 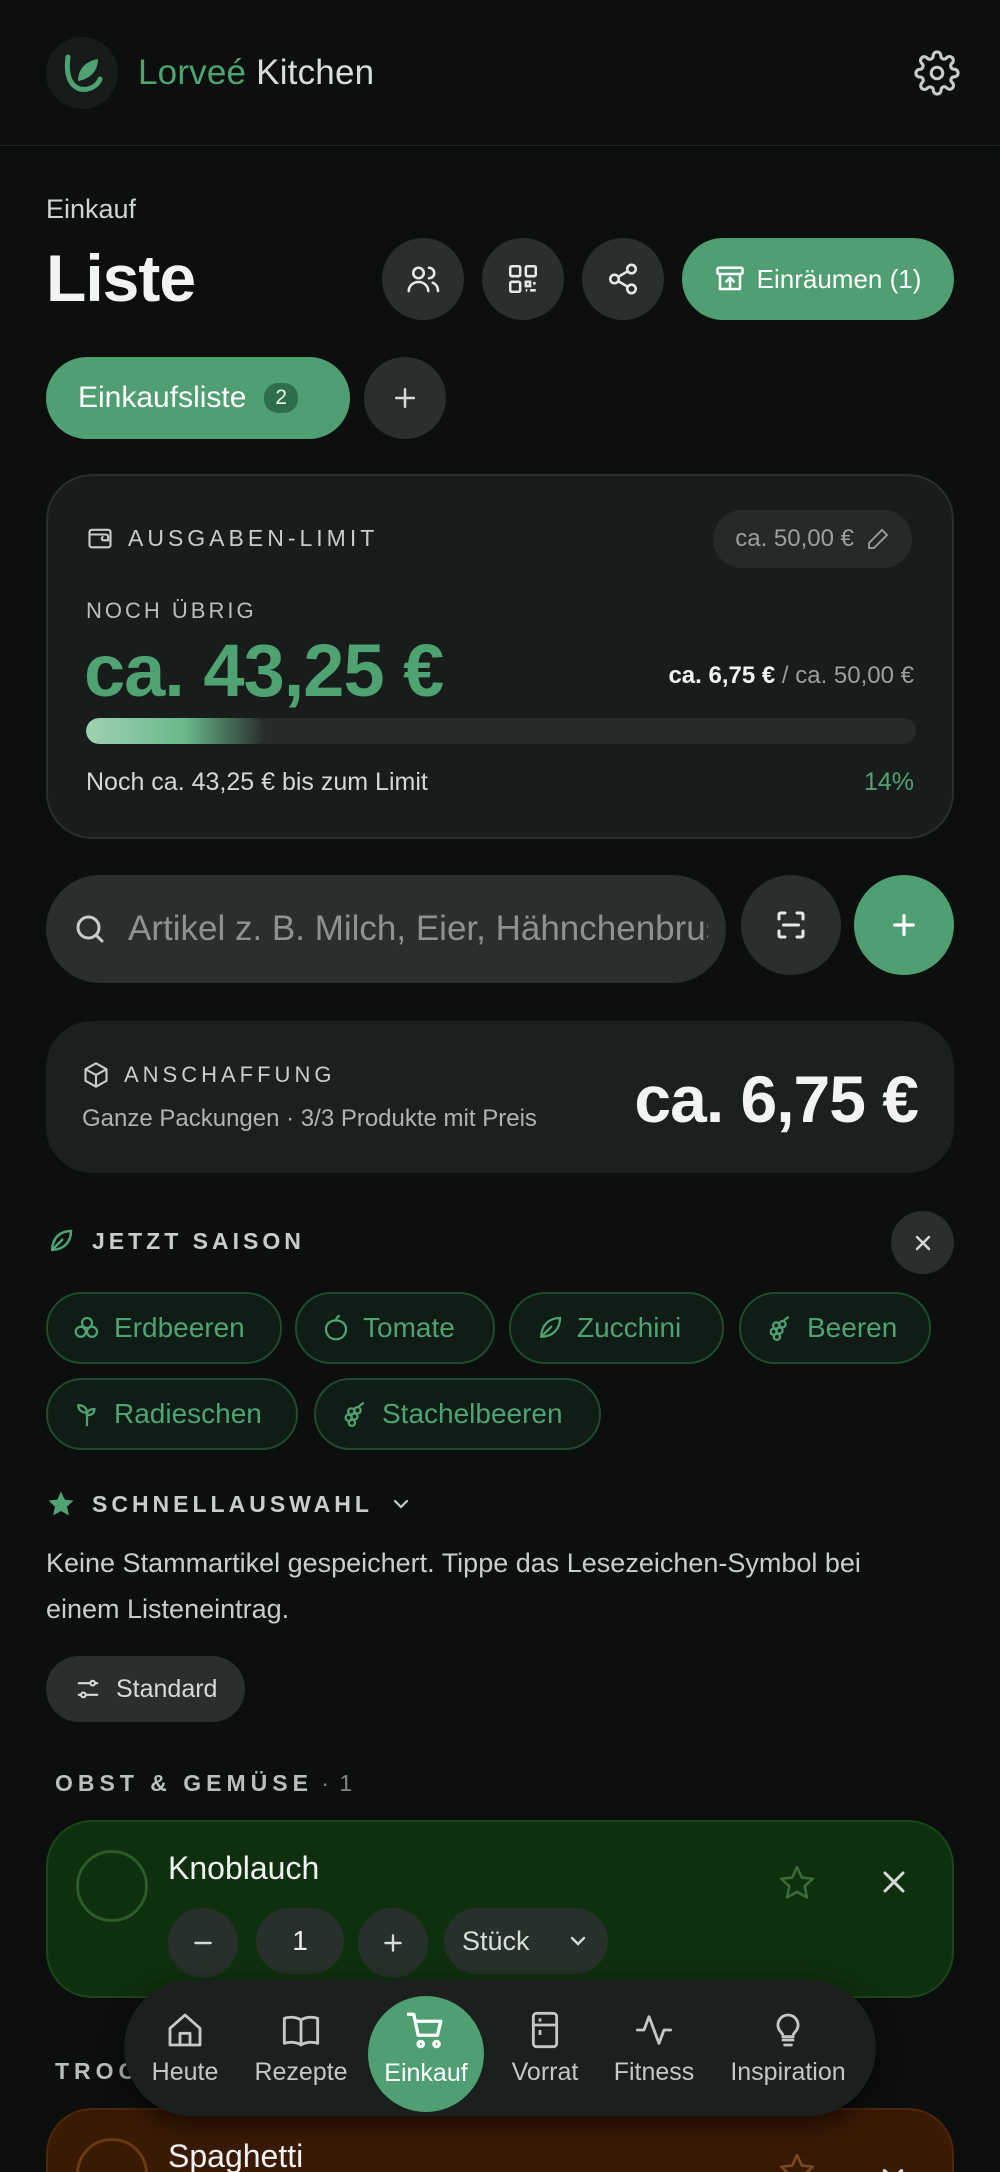 I want to click on nav-item-fitness: Fitness, so click(x=654, y=2048).